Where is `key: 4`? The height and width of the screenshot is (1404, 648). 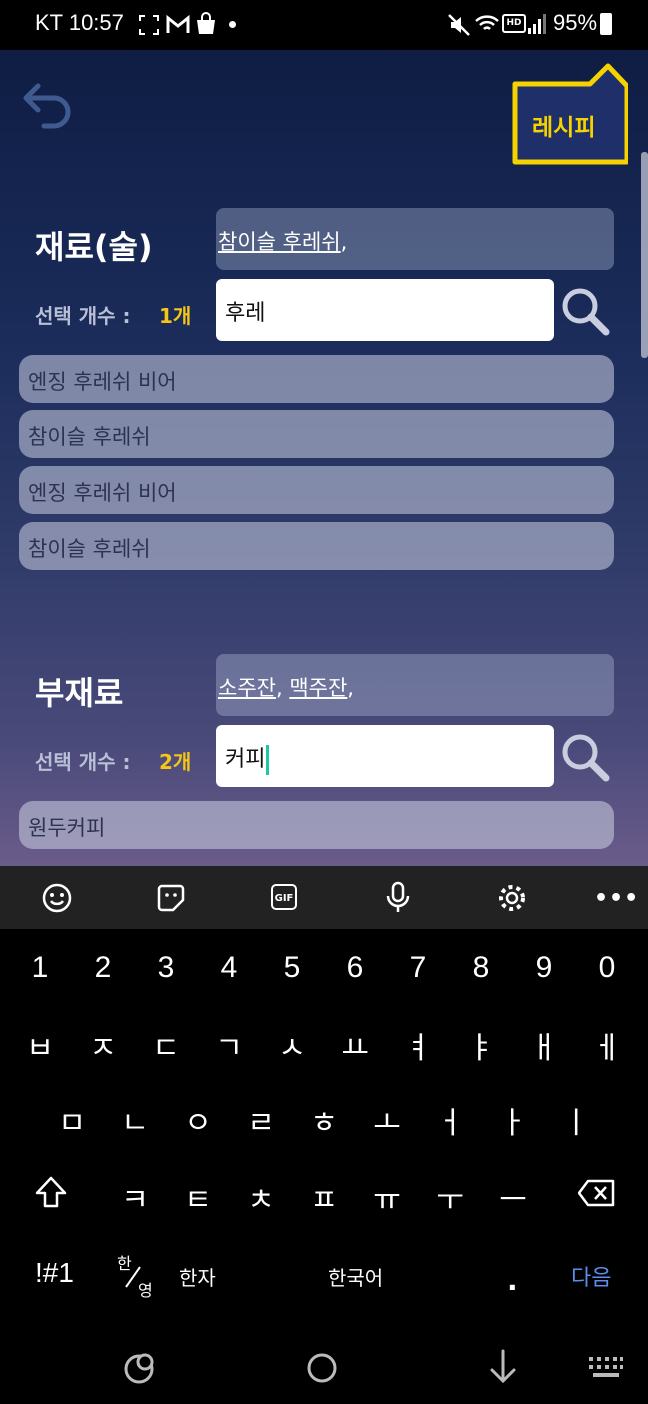
key: 4 is located at coordinates (229, 968).